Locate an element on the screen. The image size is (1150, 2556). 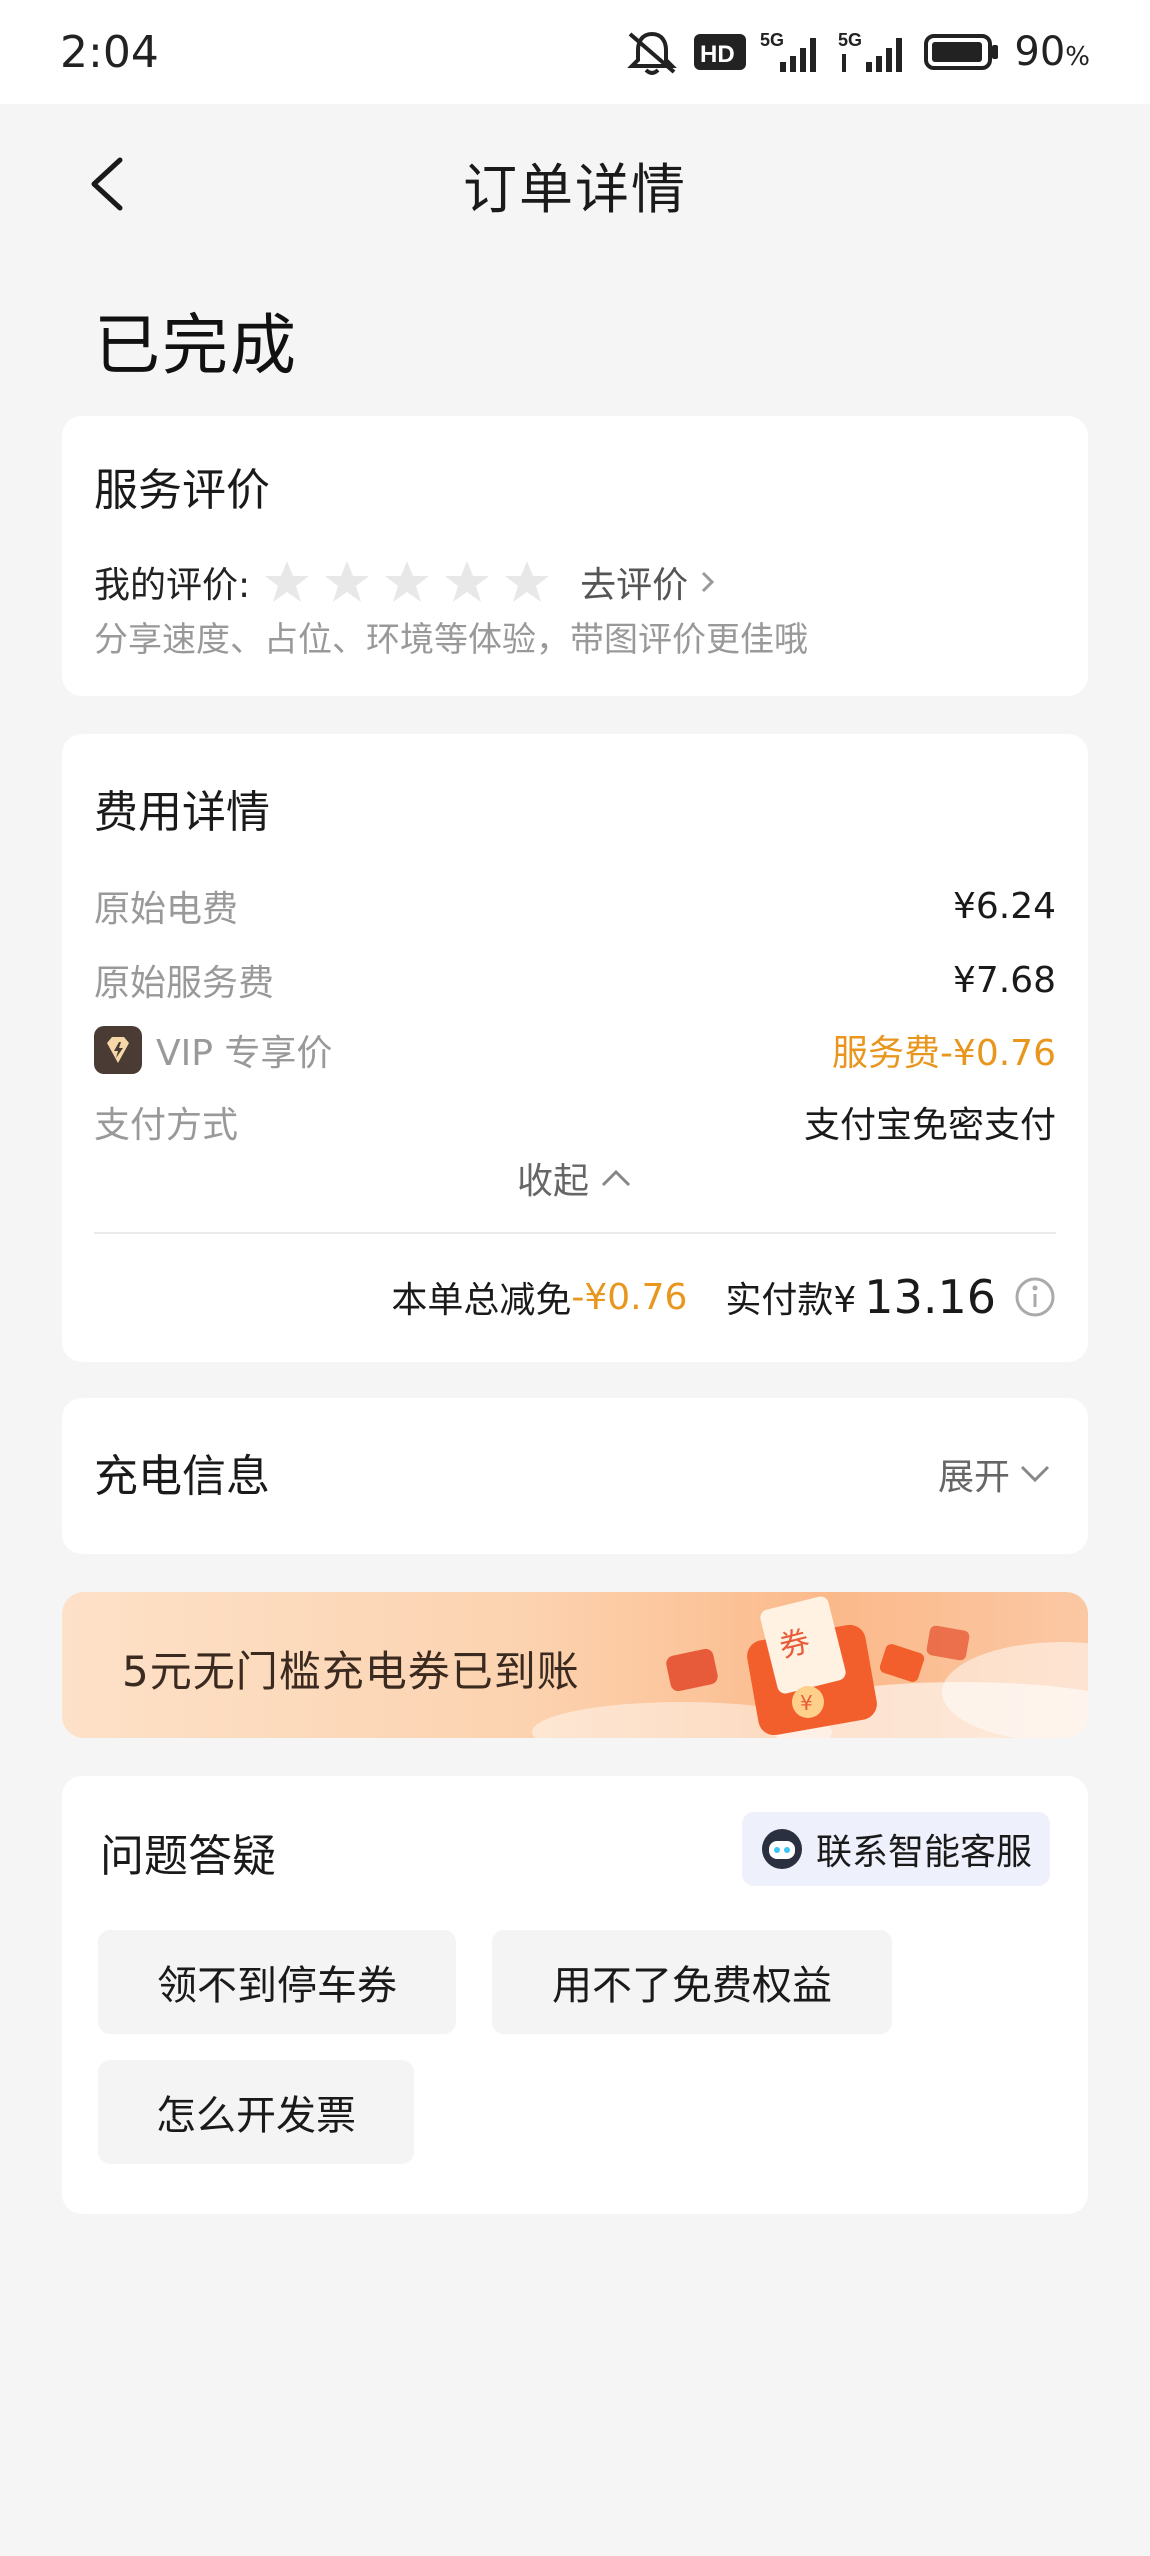
rating-row: 我的评价: 去评价 is located at coordinates (406, 582).